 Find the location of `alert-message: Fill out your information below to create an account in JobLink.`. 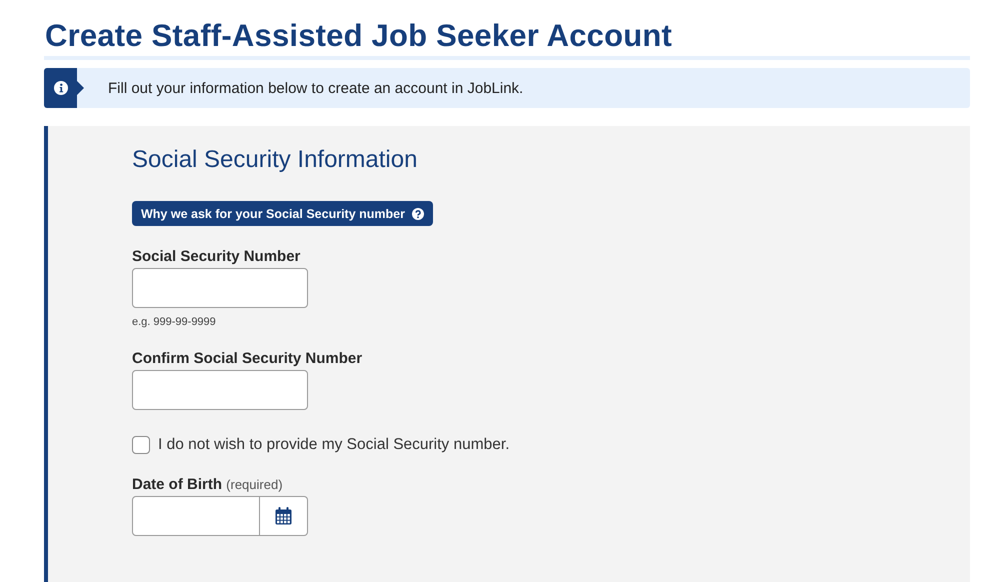

alert-message: Fill out your information below to create an account in JobLink. is located at coordinates (316, 88).